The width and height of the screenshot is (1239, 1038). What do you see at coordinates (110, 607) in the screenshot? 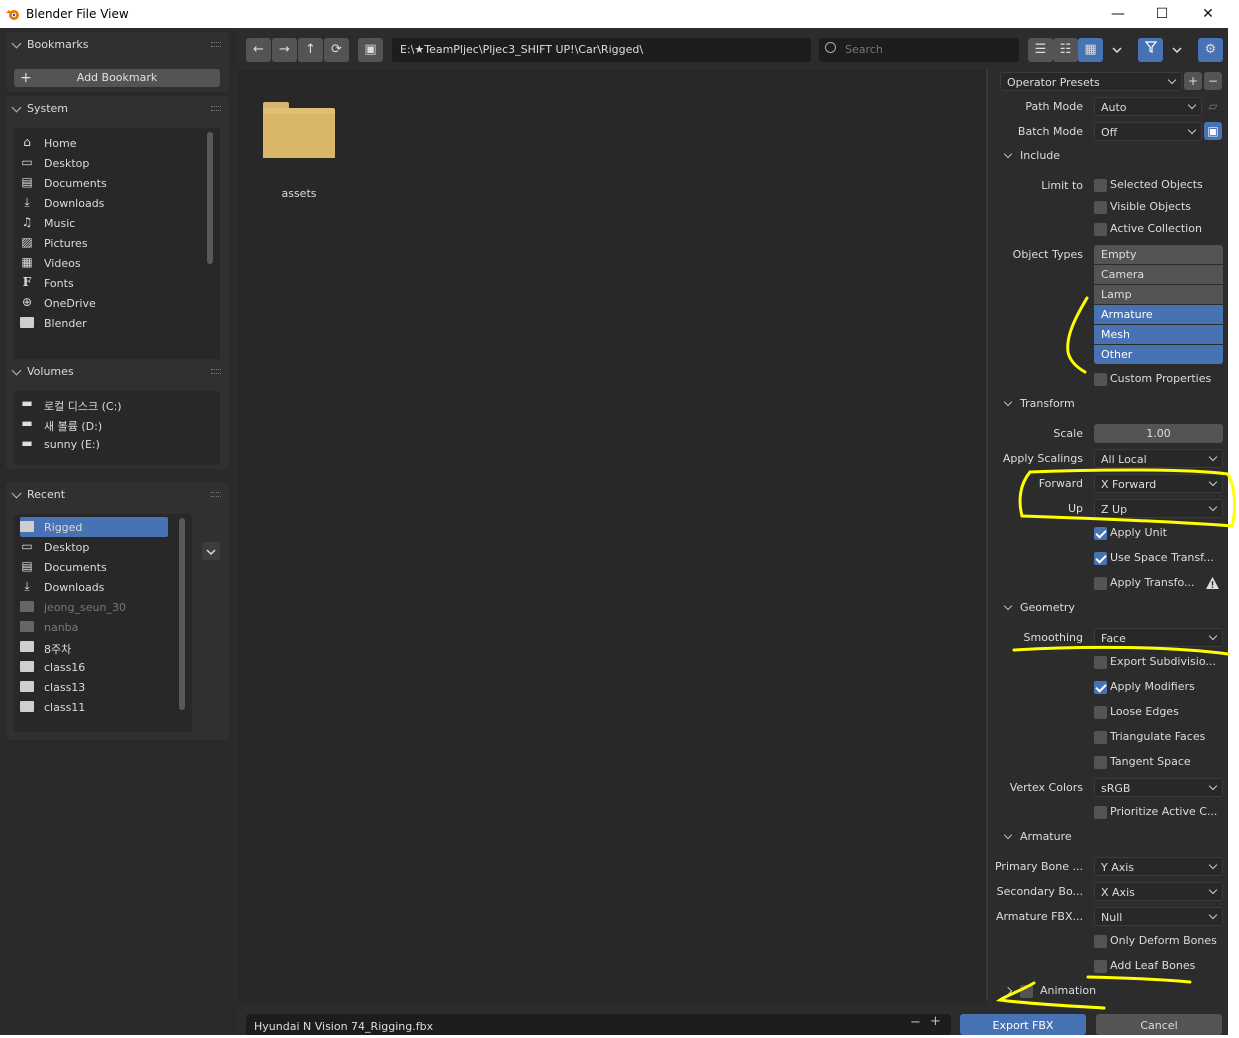
I see `recent-item-jeong: jeong_seun_30` at bounding box center [110, 607].